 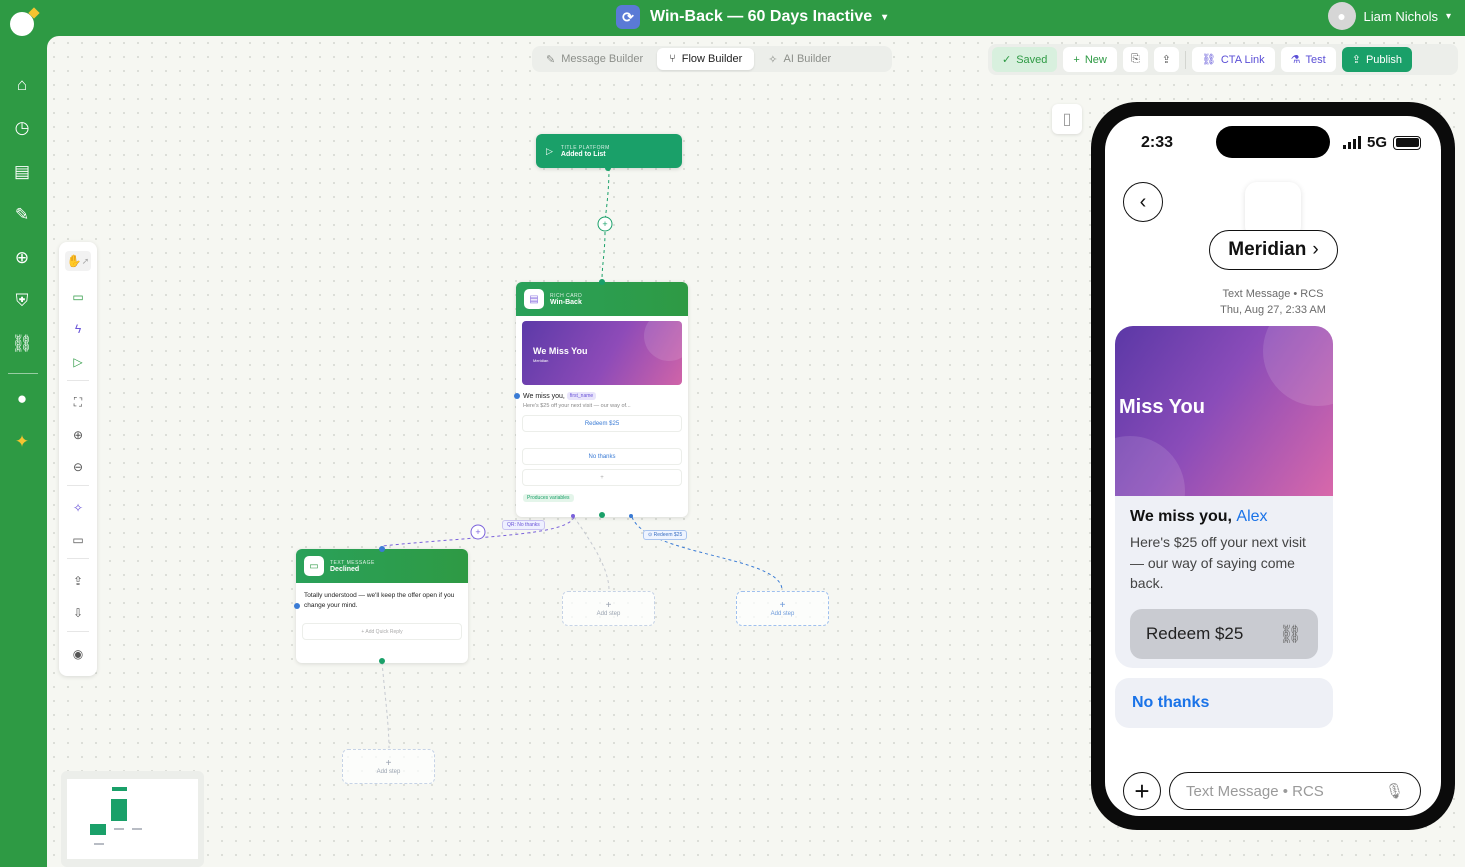 I want to click on status-time: 2:33, so click(x=1157, y=142).